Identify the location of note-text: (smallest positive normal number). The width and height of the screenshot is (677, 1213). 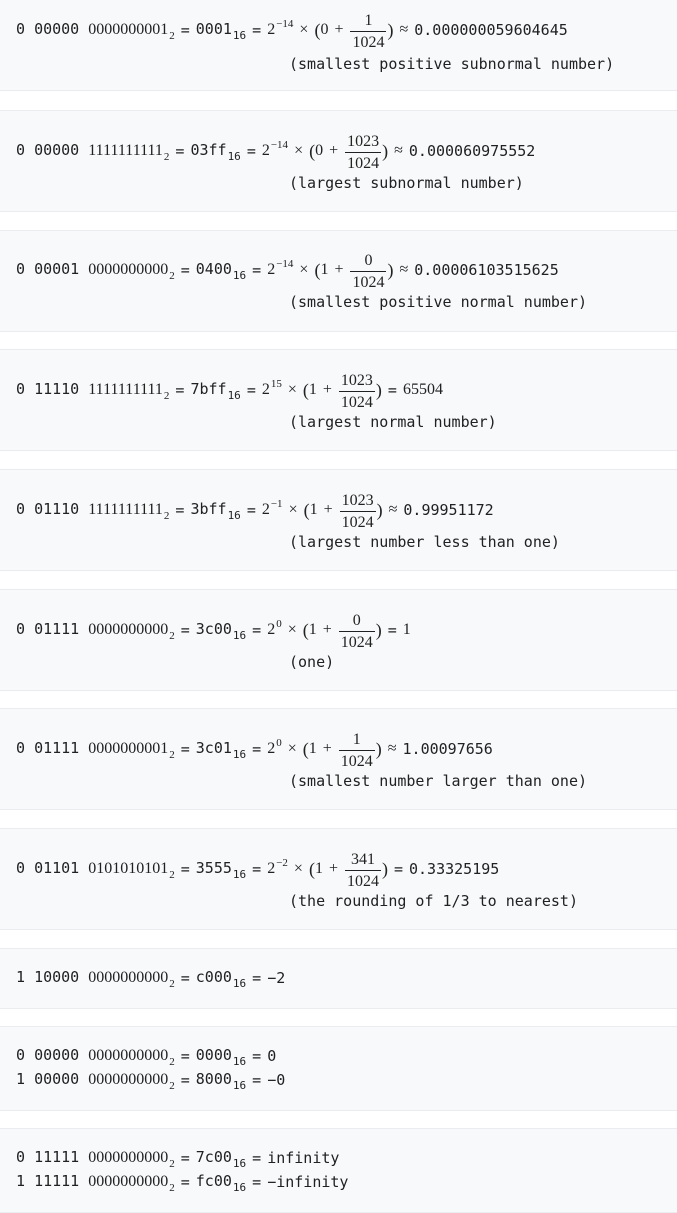
(438, 302).